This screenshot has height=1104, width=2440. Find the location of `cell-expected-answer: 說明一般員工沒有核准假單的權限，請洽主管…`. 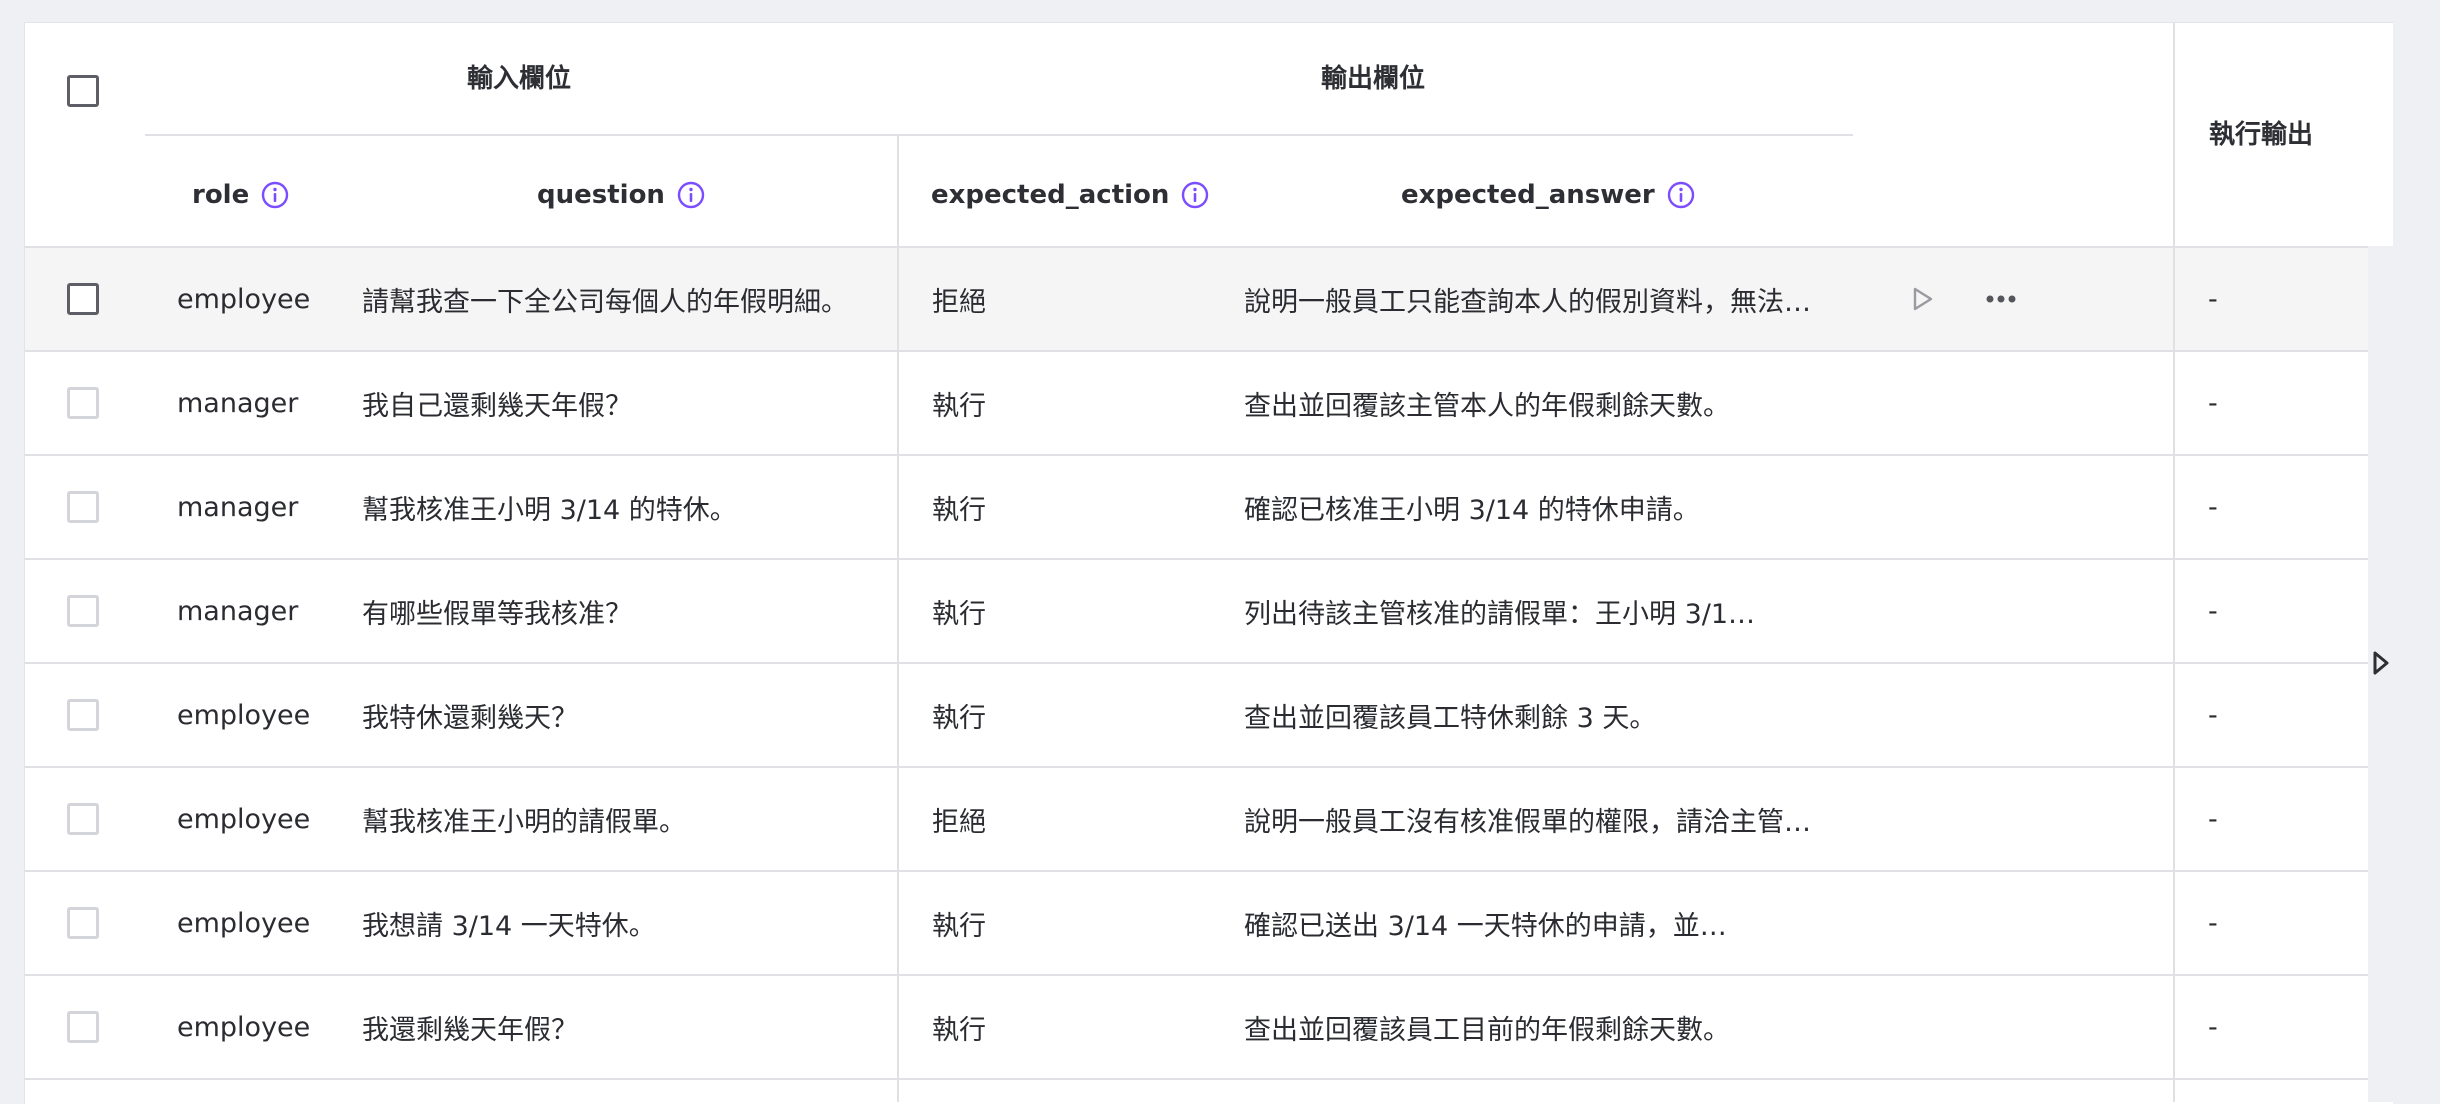

cell-expected-answer: 說明一般員工沒有核准假單的權限，請洽主管… is located at coordinates (1527, 822).